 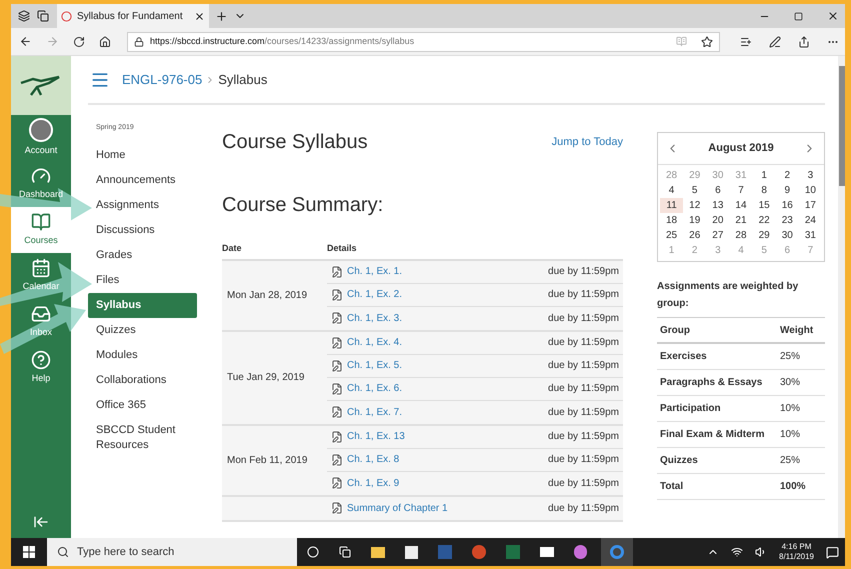 I want to click on new-tab-icon, so click(x=221, y=16).